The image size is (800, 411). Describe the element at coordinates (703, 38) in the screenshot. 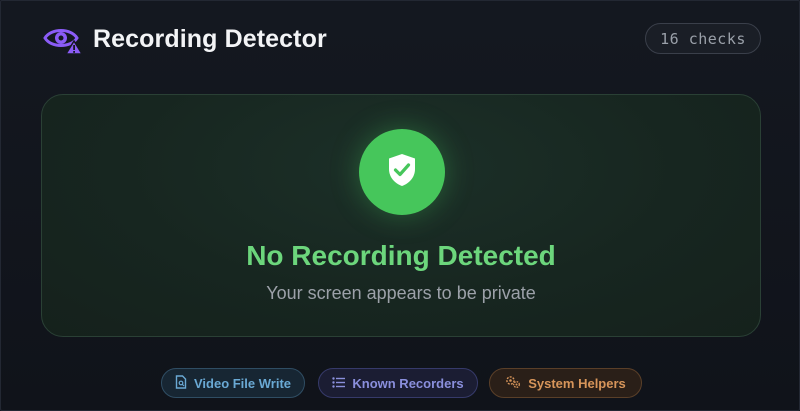

I see `checks-count-badge: 16 checks` at that location.